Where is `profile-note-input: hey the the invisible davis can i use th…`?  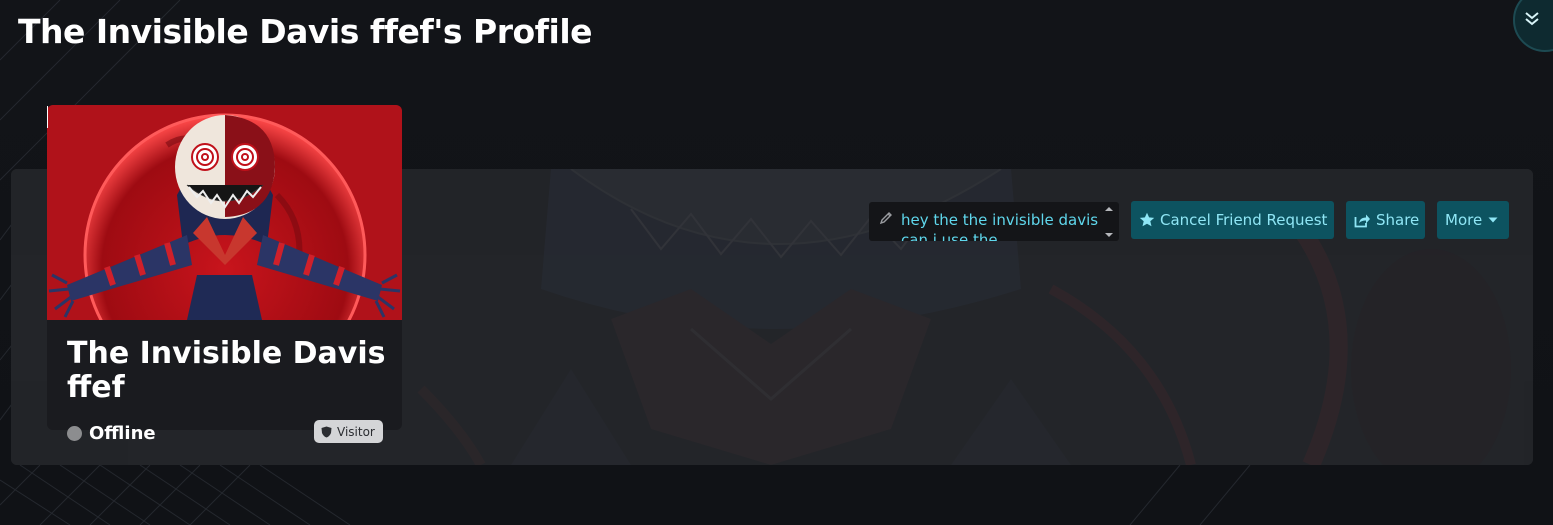
profile-note-input: hey the the invisible davis can i use th… is located at coordinates (994, 221).